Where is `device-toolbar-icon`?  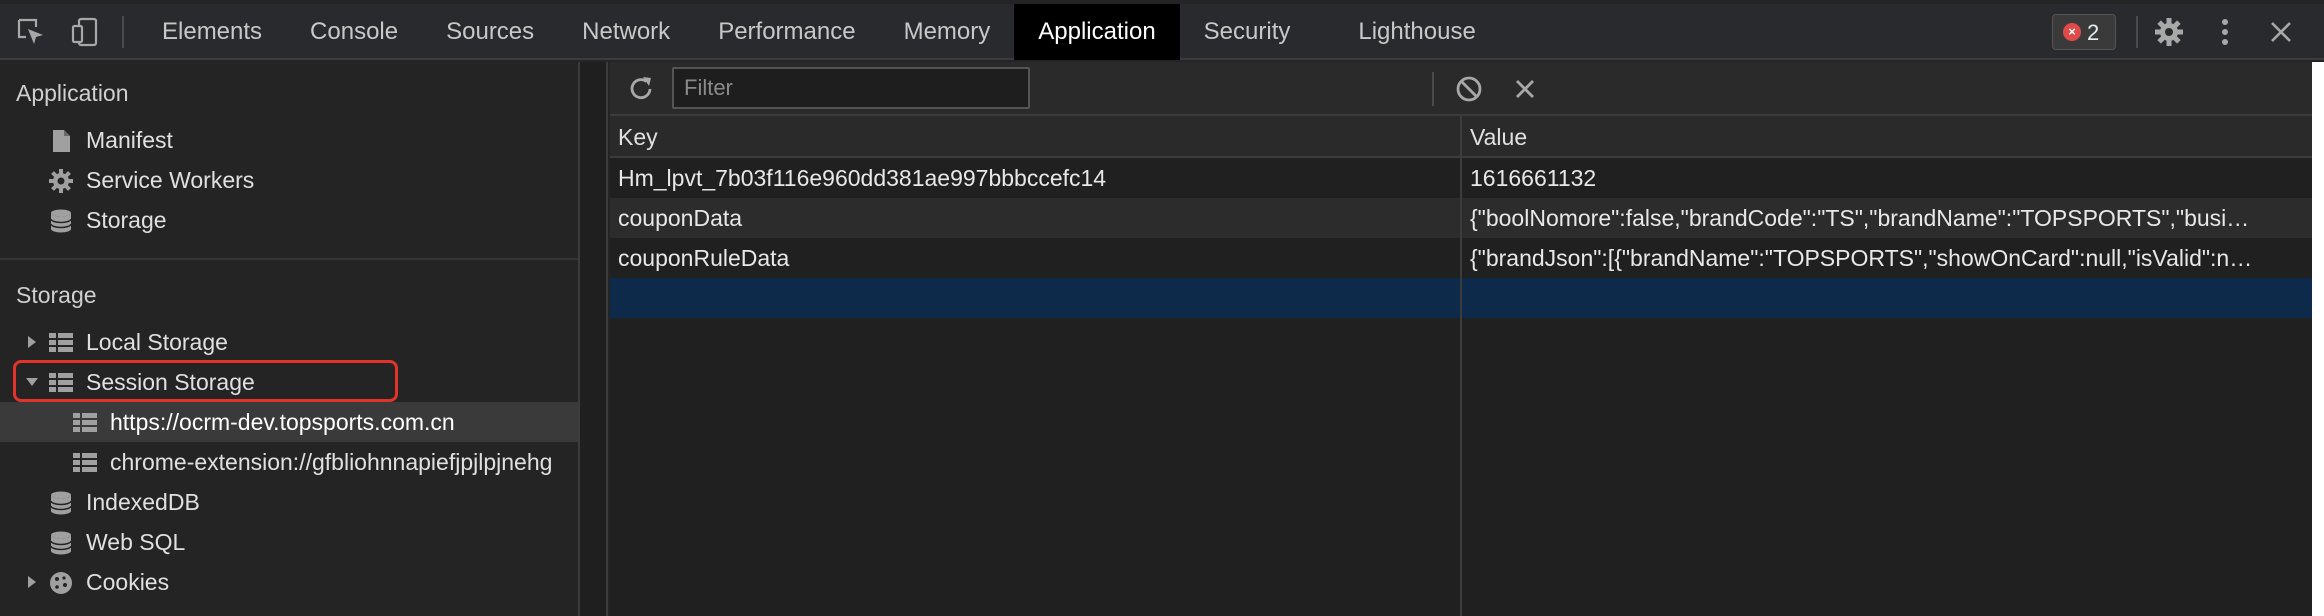
device-toolbar-icon is located at coordinates (85, 32).